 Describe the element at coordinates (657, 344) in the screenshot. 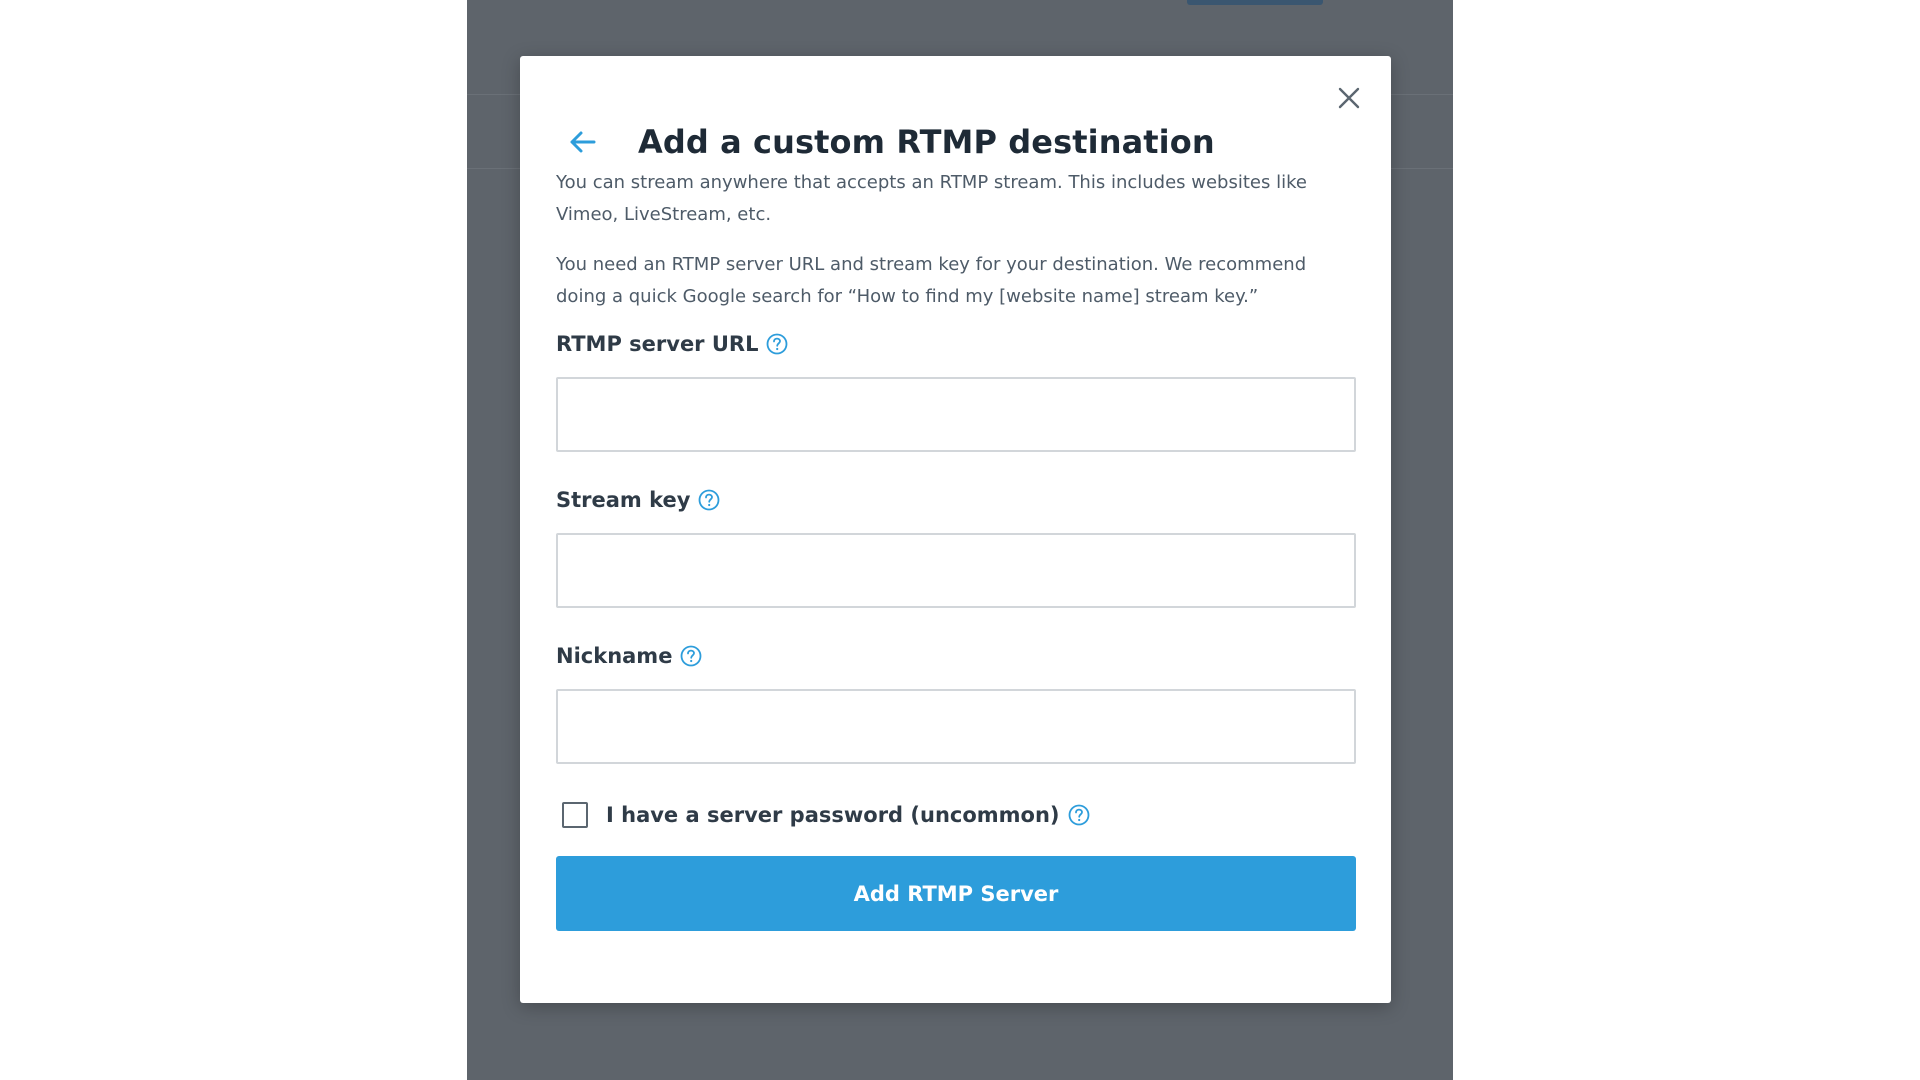

I see `server-url-label: RTMP server URL` at that location.